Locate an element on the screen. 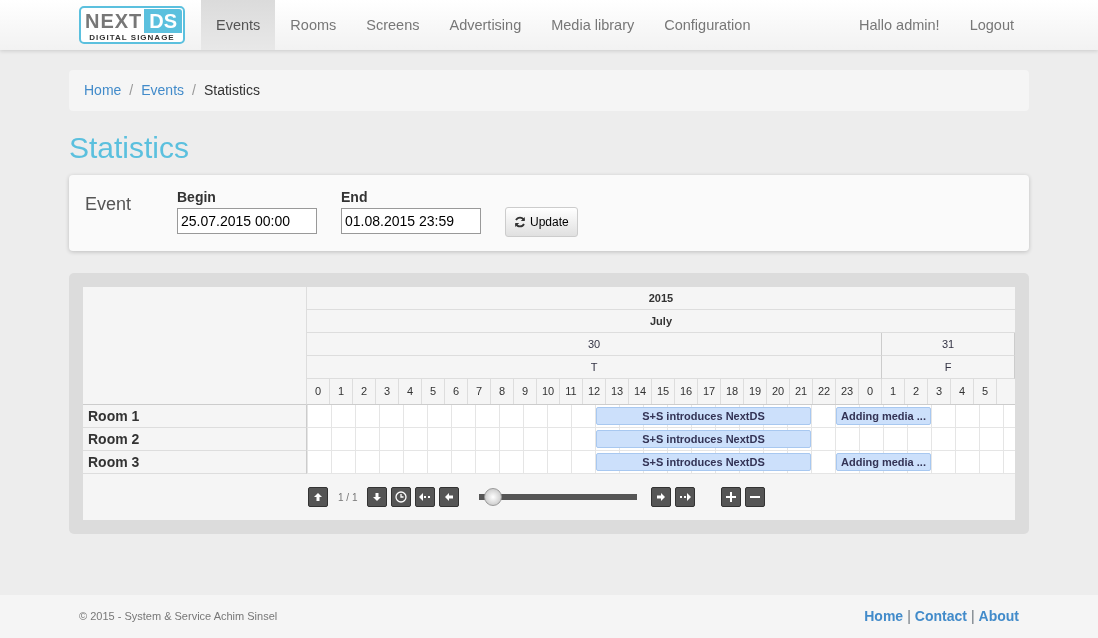 The height and width of the screenshot is (638, 1098). field-label: End is located at coordinates (355, 197).